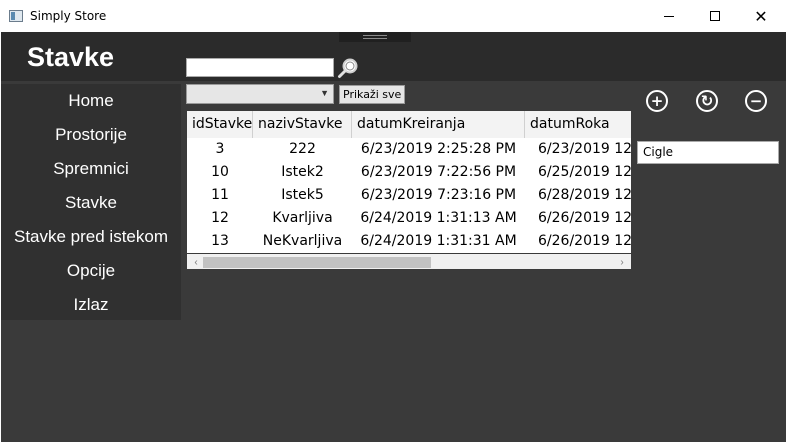  I want to click on plus-icon: +, so click(657, 100).